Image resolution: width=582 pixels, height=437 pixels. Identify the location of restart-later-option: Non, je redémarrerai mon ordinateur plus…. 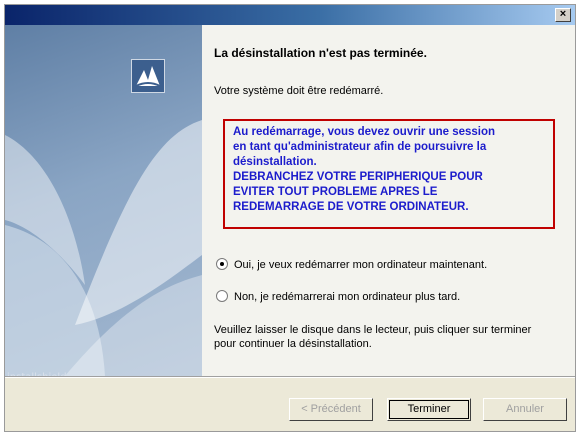
(338, 296).